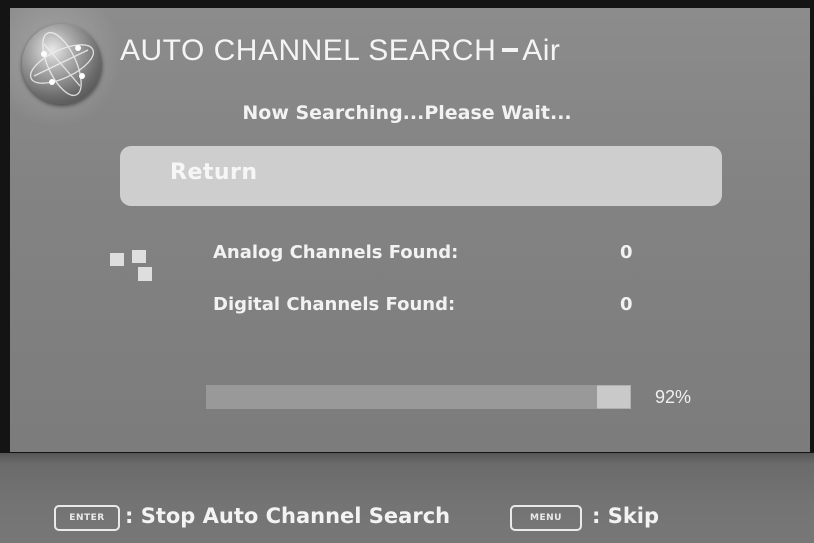  I want to click on menu-key-badge: MENU, so click(546, 518).